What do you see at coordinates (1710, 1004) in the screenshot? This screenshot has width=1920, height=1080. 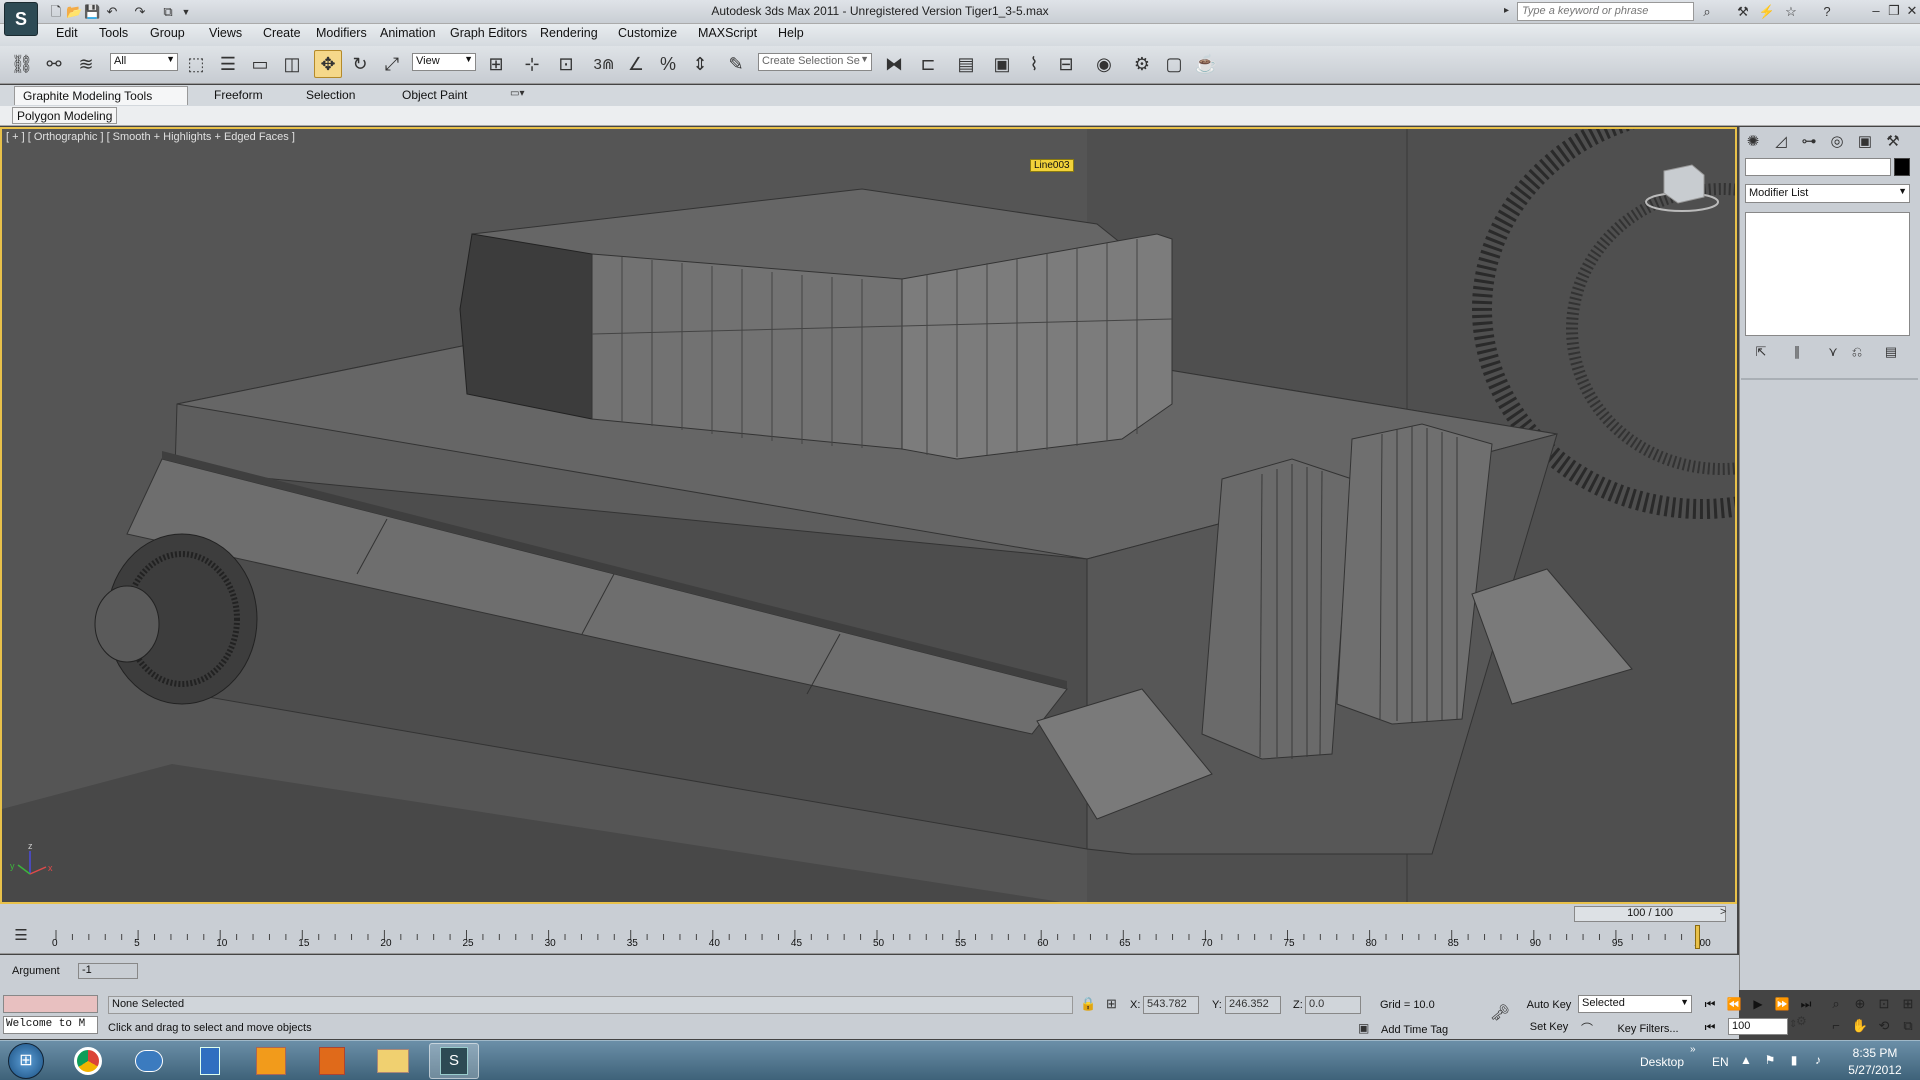 I see `go-to-start-icon: ⏮` at bounding box center [1710, 1004].